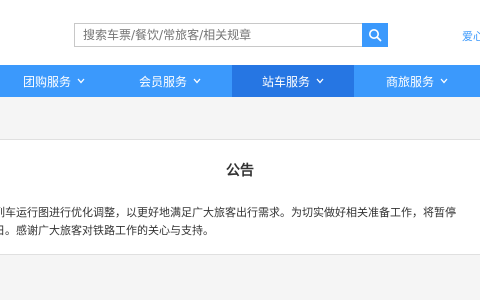 This screenshot has width=480, height=300. I want to click on search-box, so click(231, 35).